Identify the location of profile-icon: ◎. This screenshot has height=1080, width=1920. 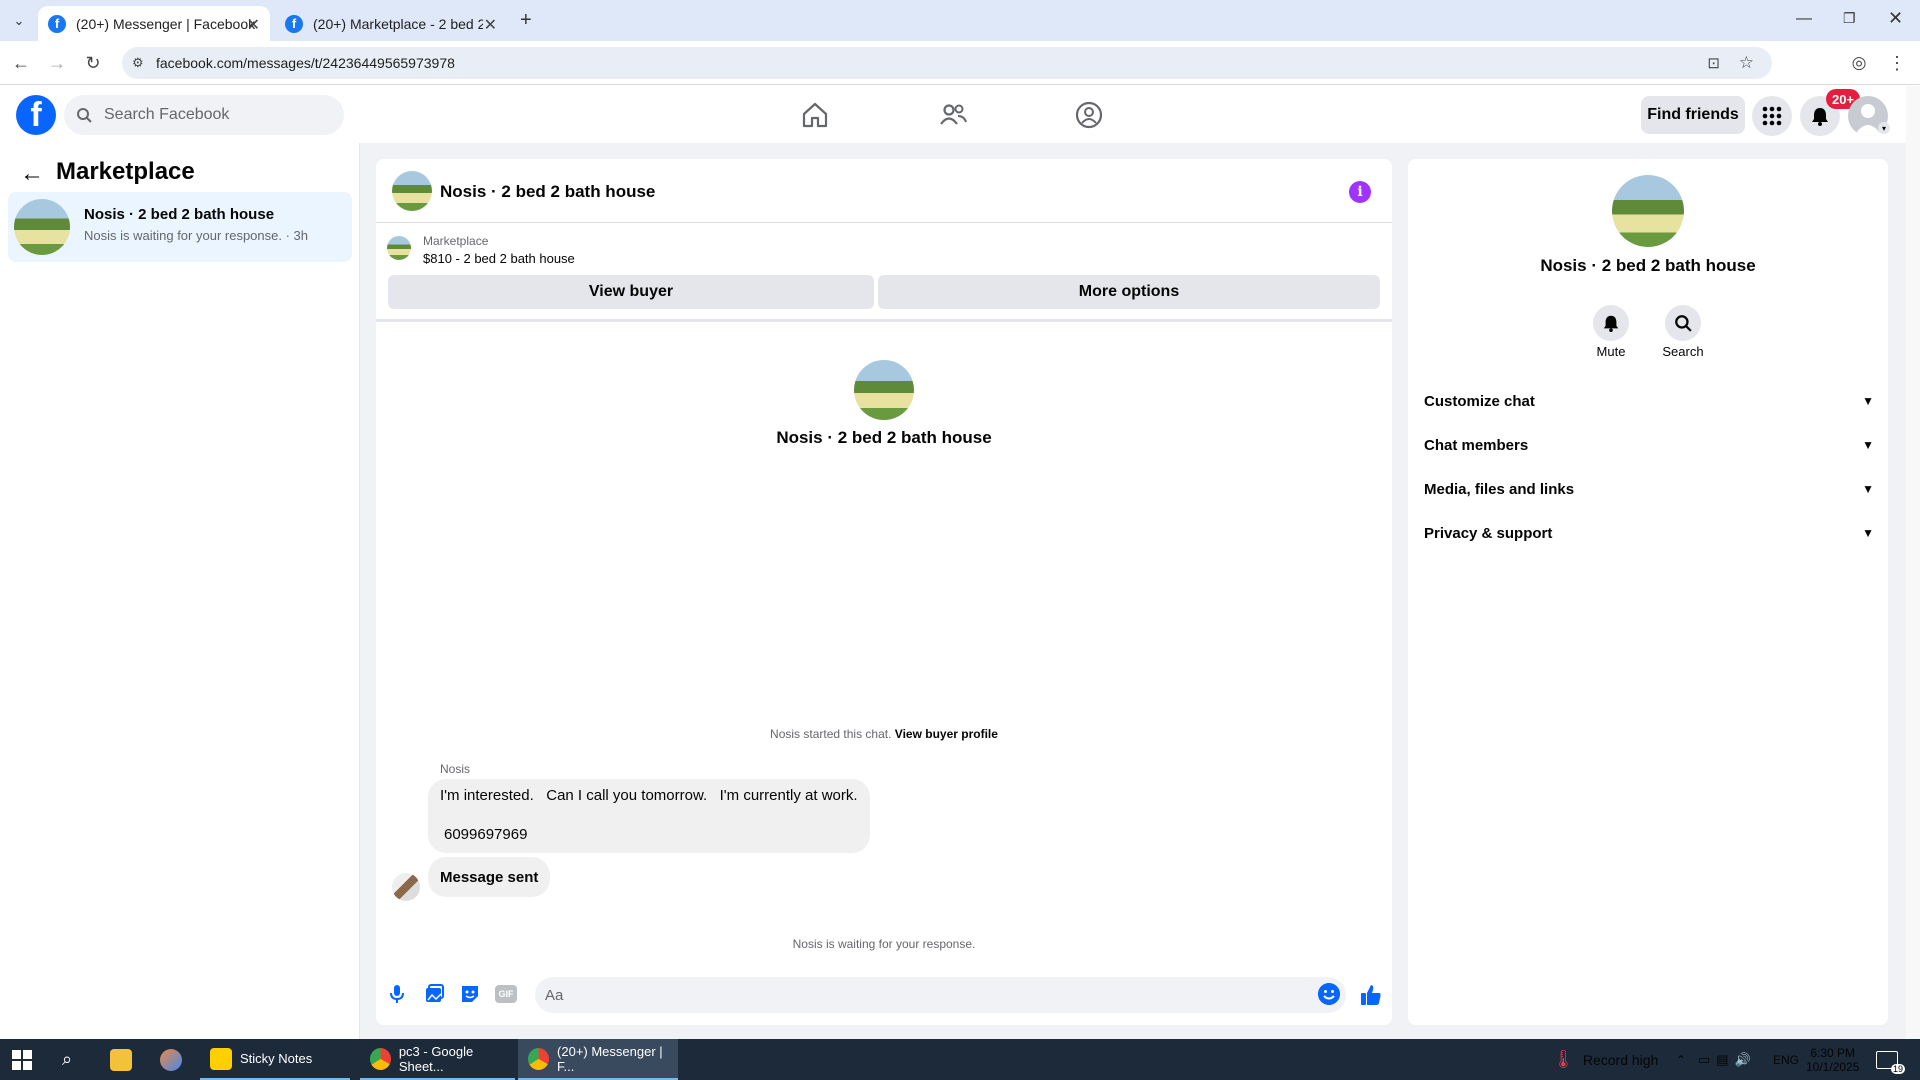
(1859, 63).